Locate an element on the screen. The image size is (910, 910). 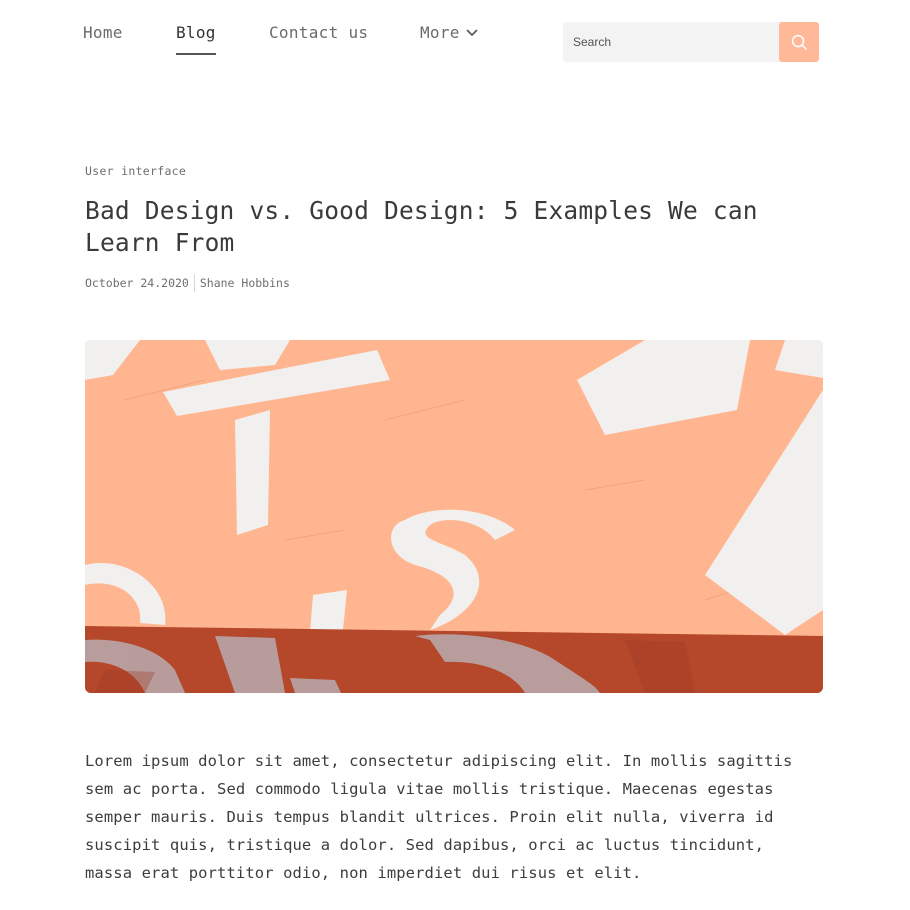
meta-divider is located at coordinates (194, 283).